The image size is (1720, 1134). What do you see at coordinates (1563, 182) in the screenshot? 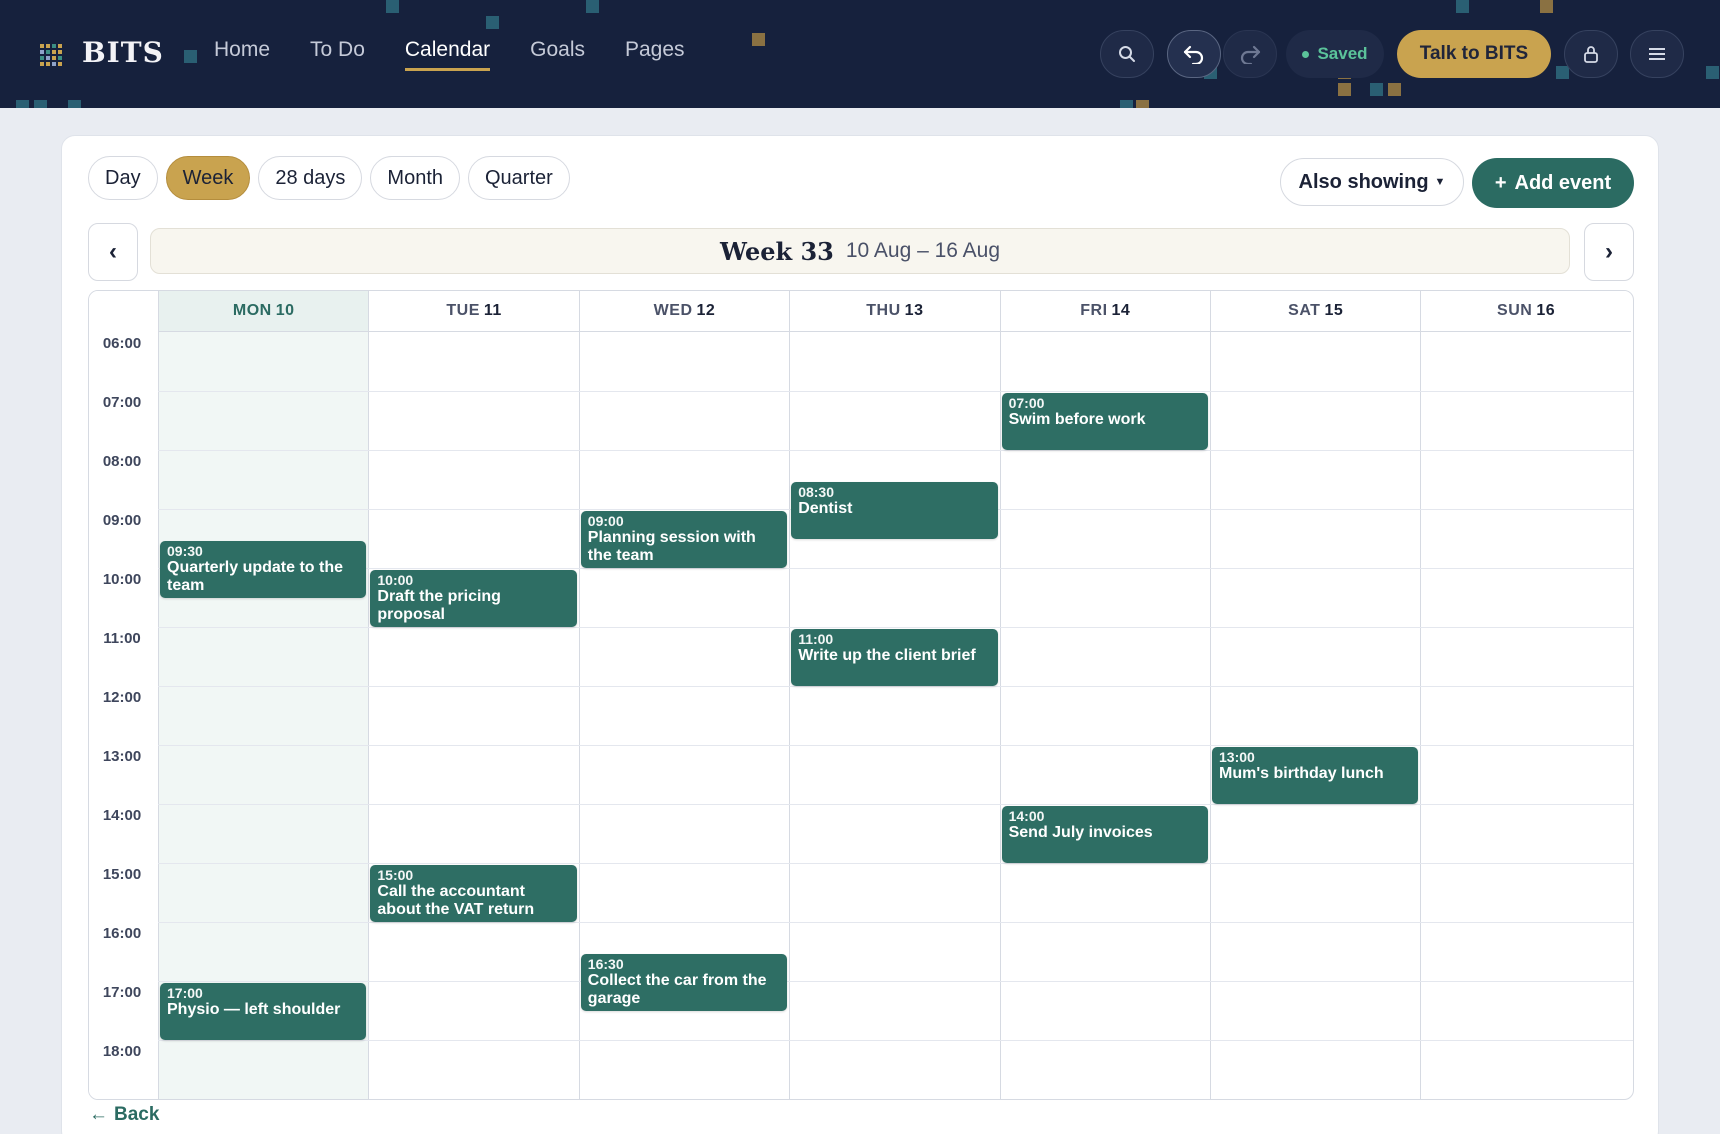
I see `add-event-label: Add event` at bounding box center [1563, 182].